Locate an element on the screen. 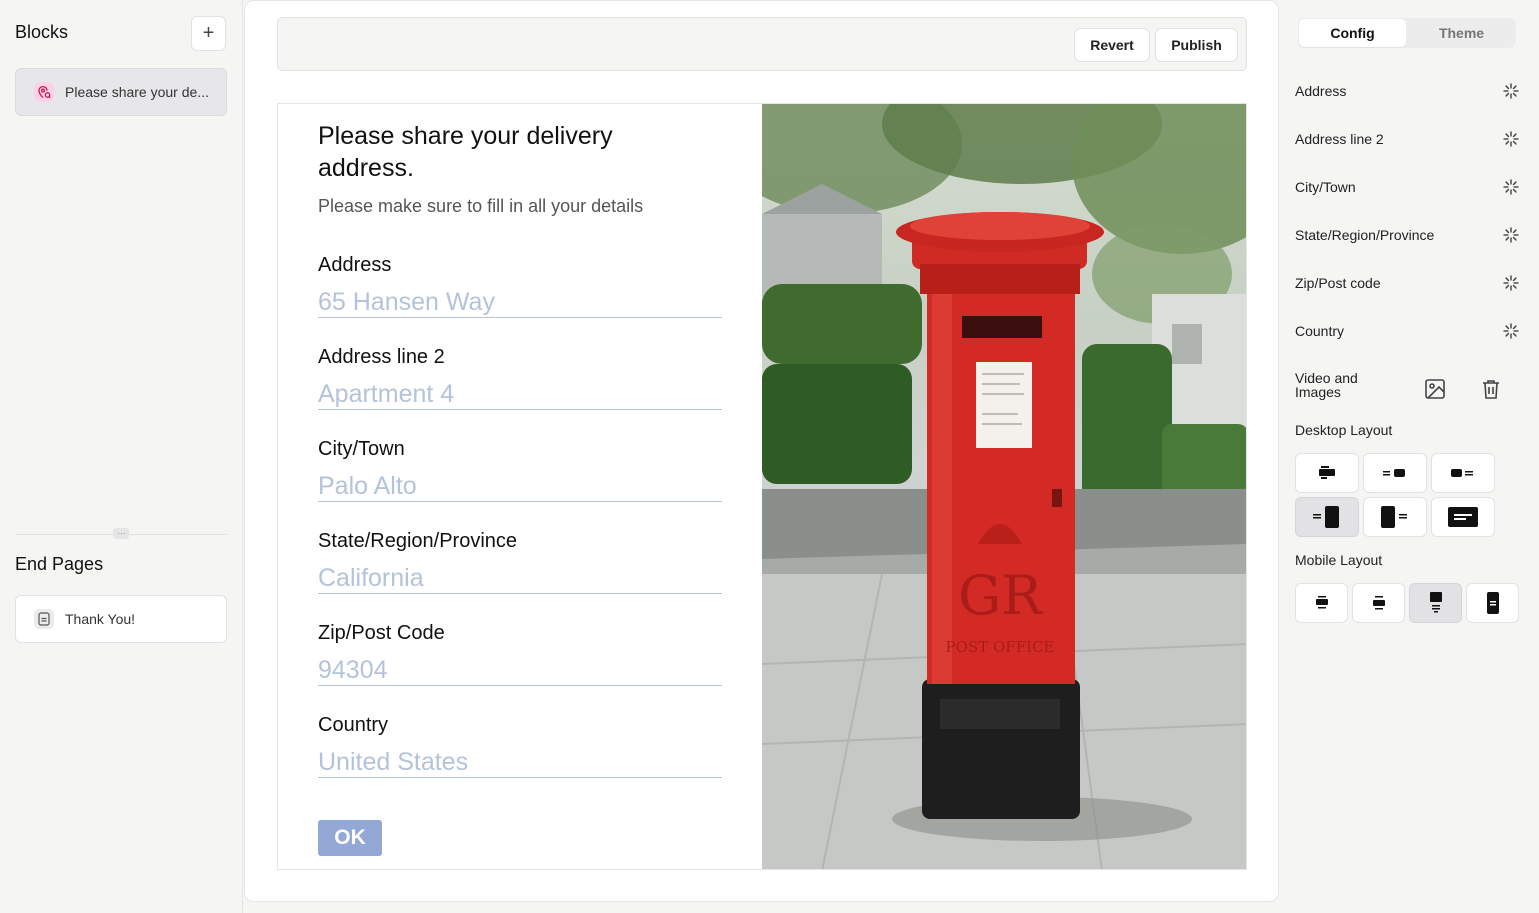  tab-theme: Theme is located at coordinates (1461, 33).